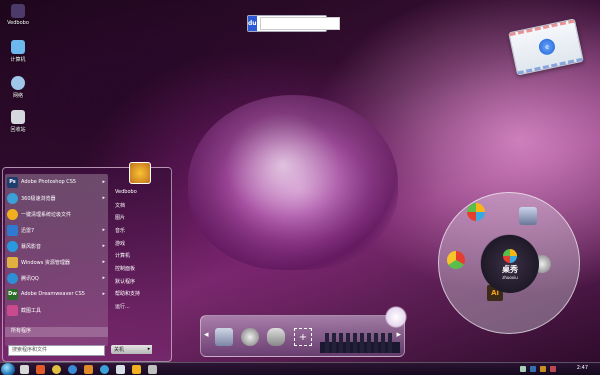  Describe the element at coordinates (18, 47) in the screenshot. I see `computer-icon` at that location.